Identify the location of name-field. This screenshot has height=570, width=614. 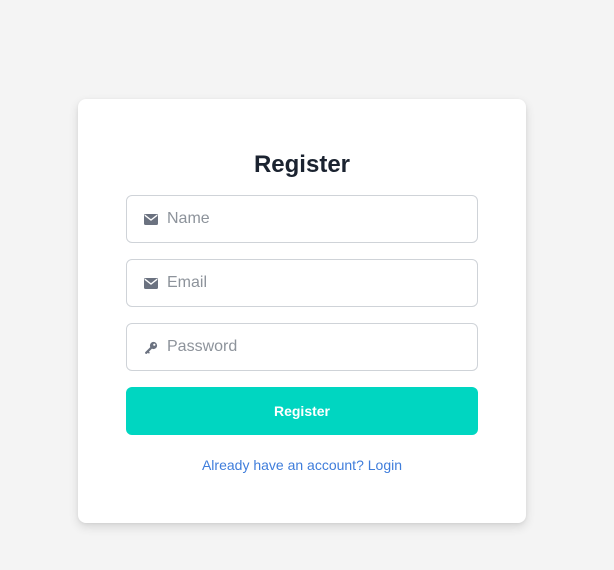
(302, 219).